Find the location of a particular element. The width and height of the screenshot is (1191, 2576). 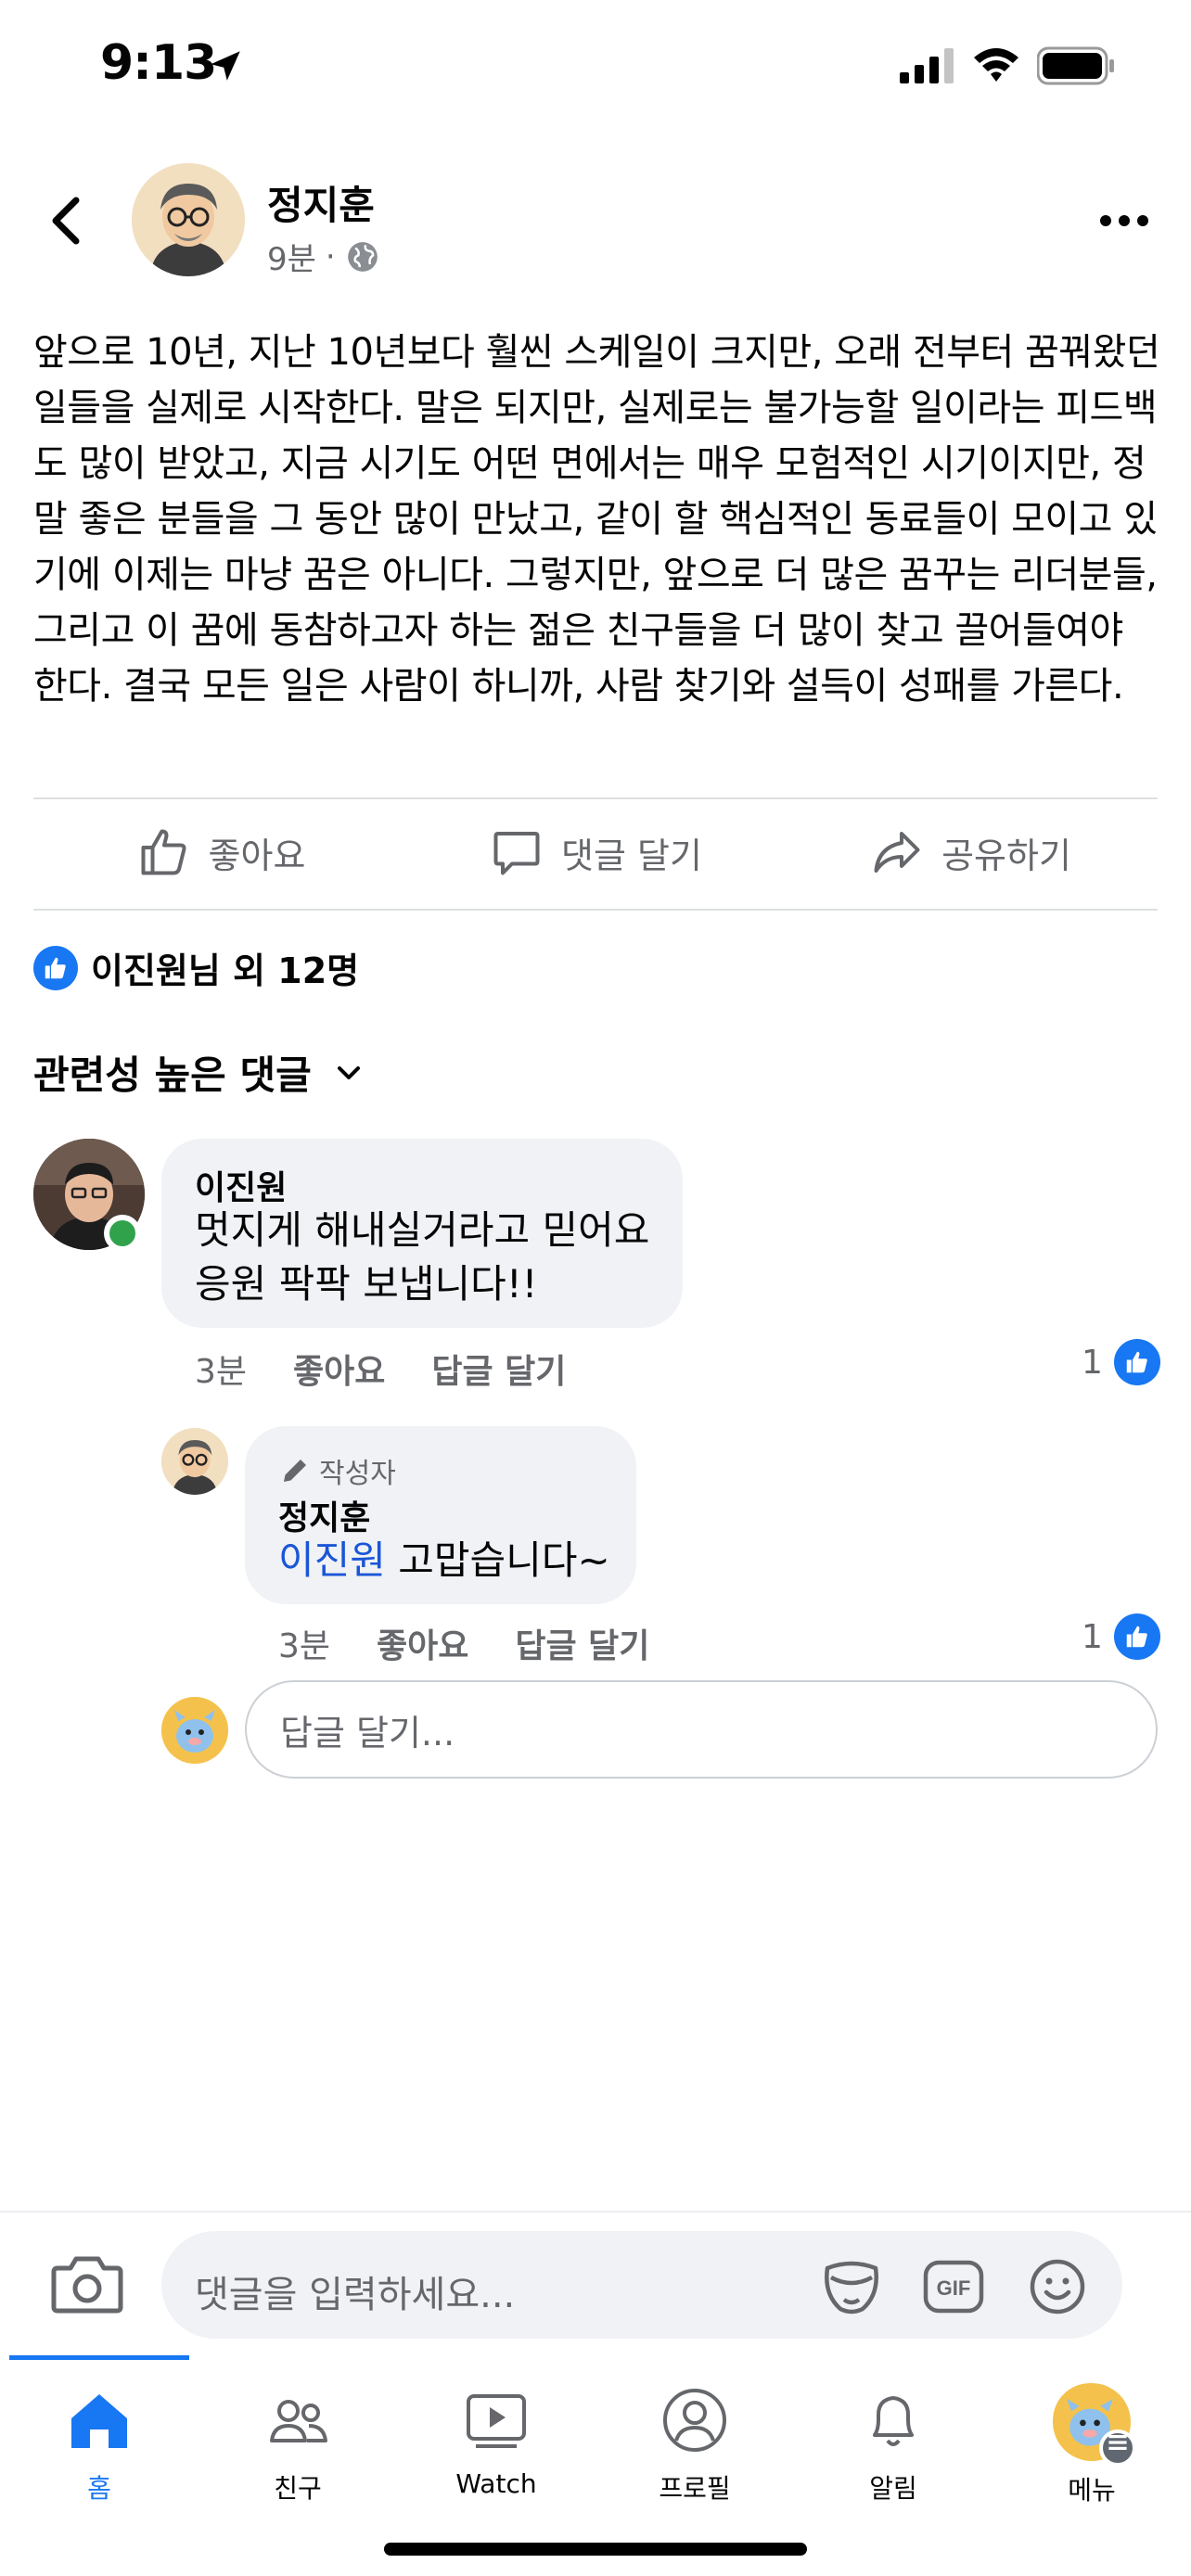

author-avatar is located at coordinates (188, 219).